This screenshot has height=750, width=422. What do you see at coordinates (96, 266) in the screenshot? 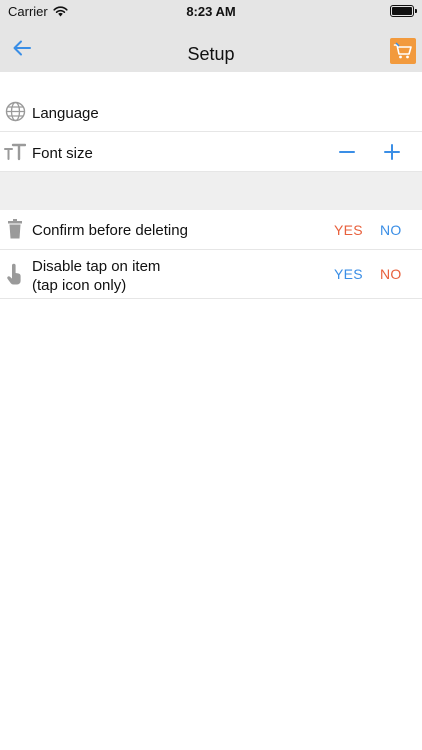
I see `disable-tap-title: Disable tap on item` at bounding box center [96, 266].